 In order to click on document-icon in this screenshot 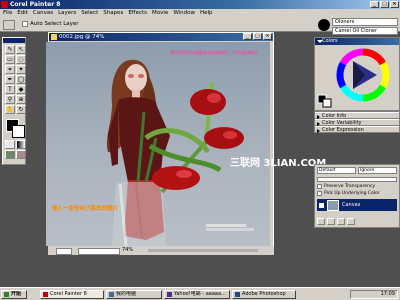, I will do `click(54, 37)`.